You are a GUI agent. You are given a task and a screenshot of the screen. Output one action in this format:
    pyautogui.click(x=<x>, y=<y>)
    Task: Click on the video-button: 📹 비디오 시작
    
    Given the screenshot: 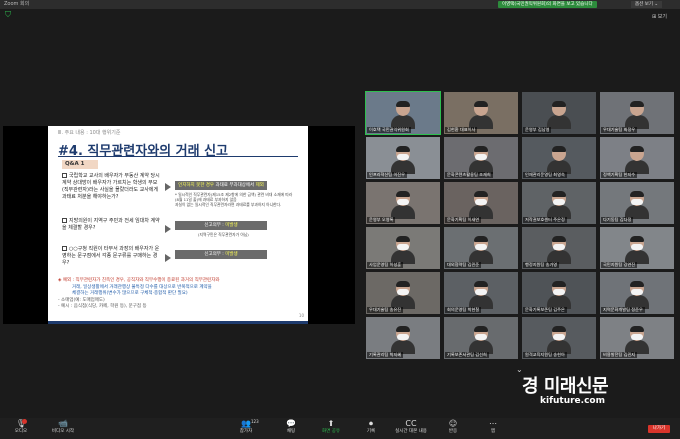 What is the action you would take?
    pyautogui.click(x=63, y=427)
    